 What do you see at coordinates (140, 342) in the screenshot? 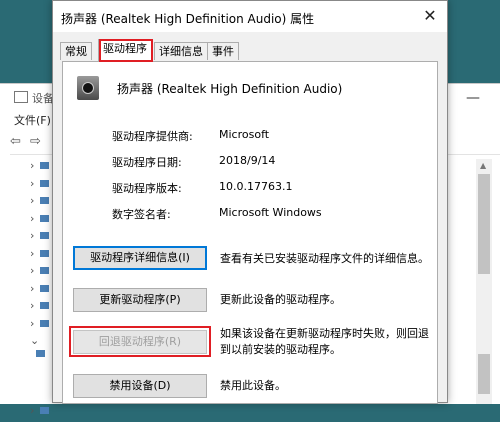
I see `roll-back-driver-button: 回退驱动程序(R)` at bounding box center [140, 342].